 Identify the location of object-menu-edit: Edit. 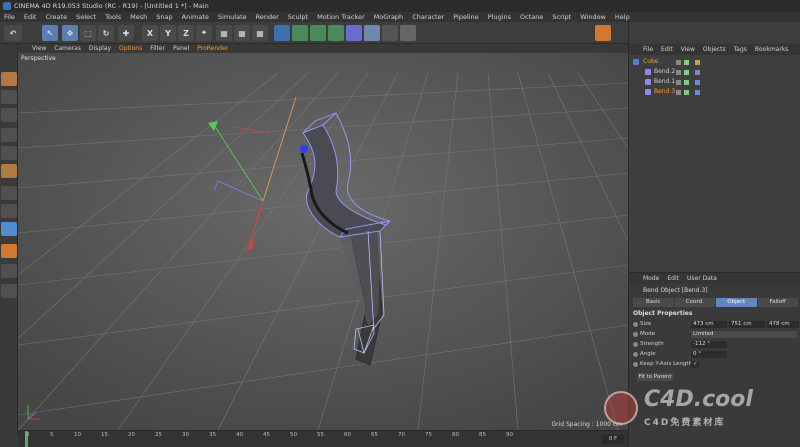
(667, 49).